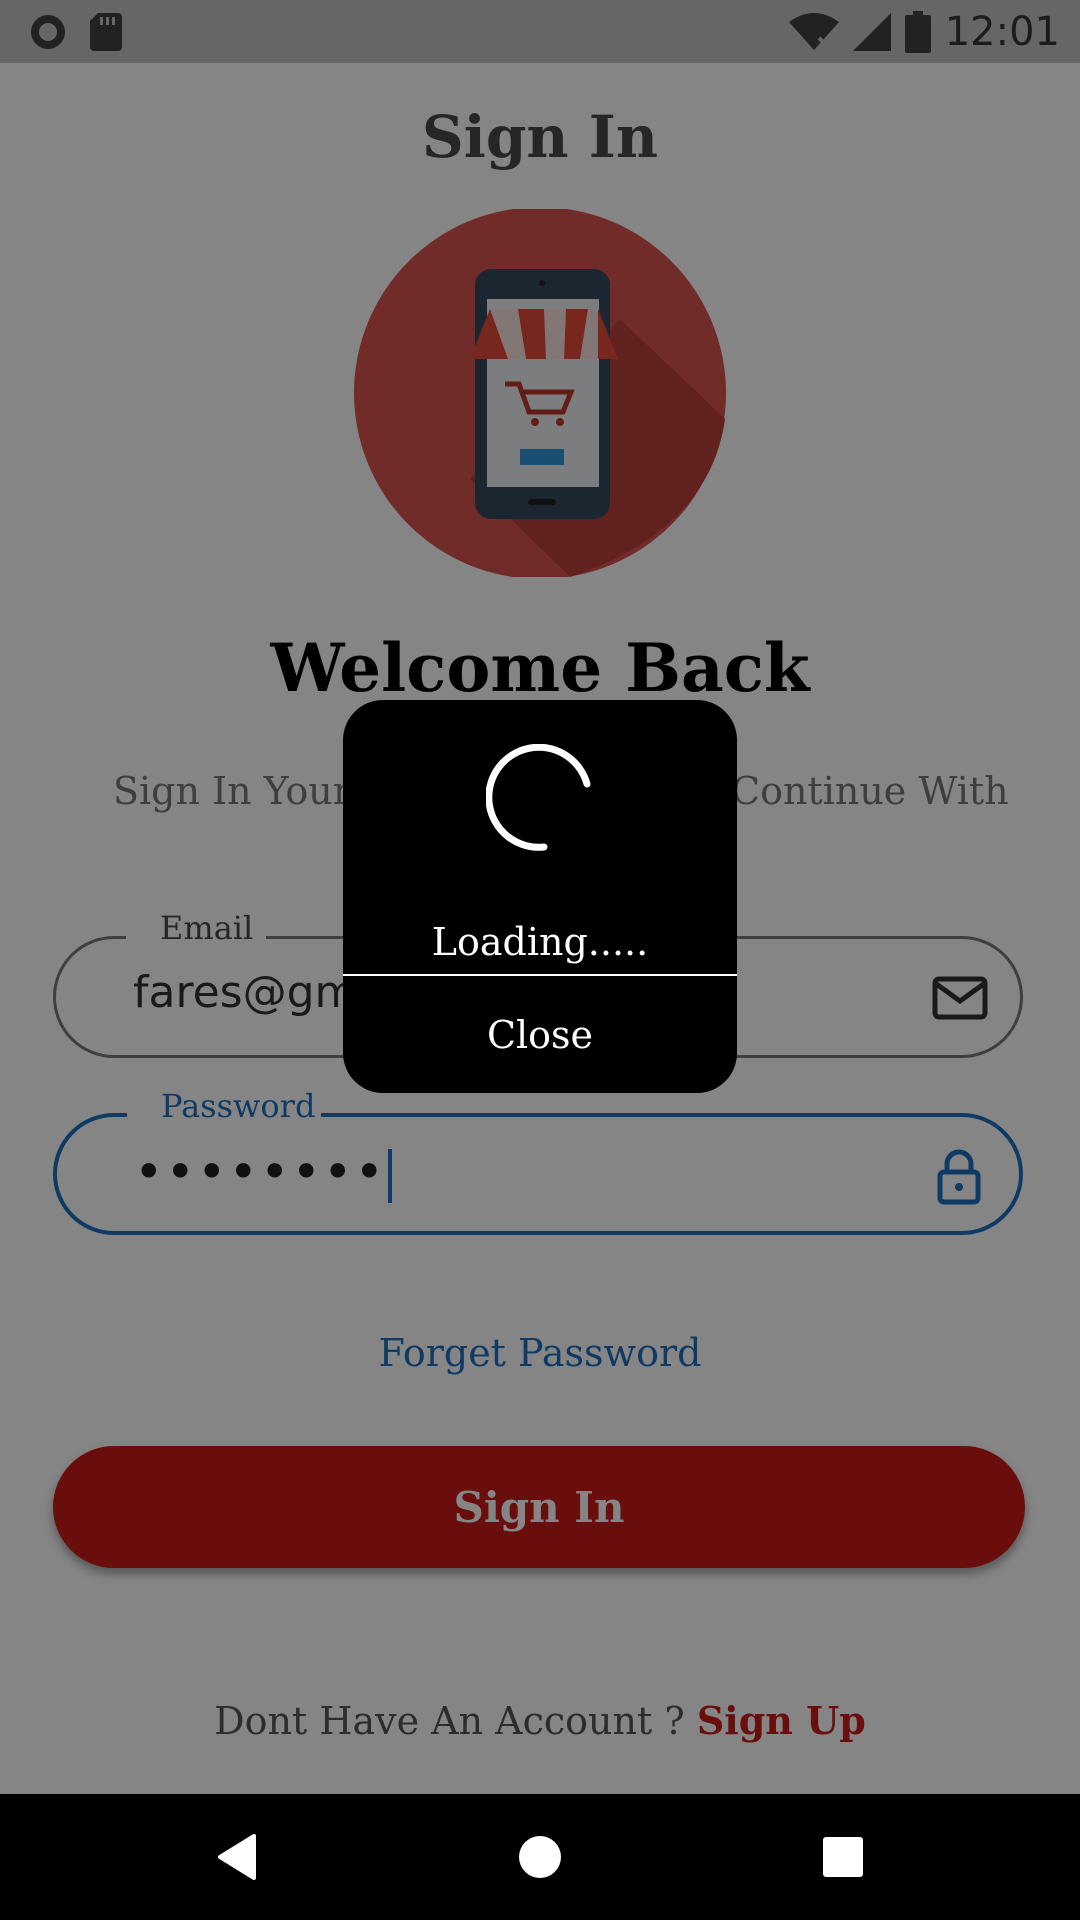  Describe the element at coordinates (540, 1034) in the screenshot. I see `close-button: Close` at that location.